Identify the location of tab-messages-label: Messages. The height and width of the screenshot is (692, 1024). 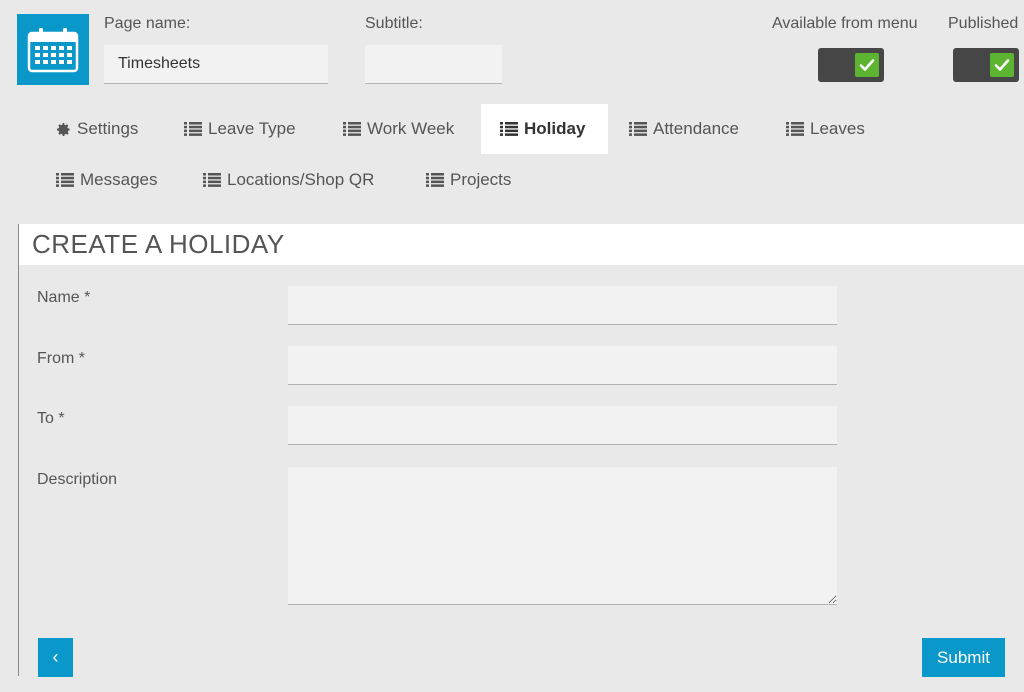
(119, 179).